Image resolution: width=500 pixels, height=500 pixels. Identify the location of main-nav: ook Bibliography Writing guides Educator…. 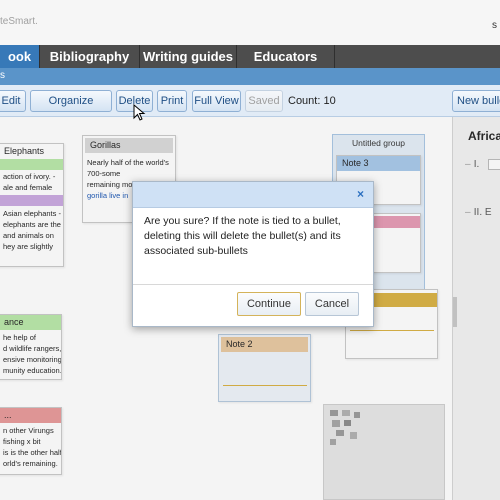
(250, 56).